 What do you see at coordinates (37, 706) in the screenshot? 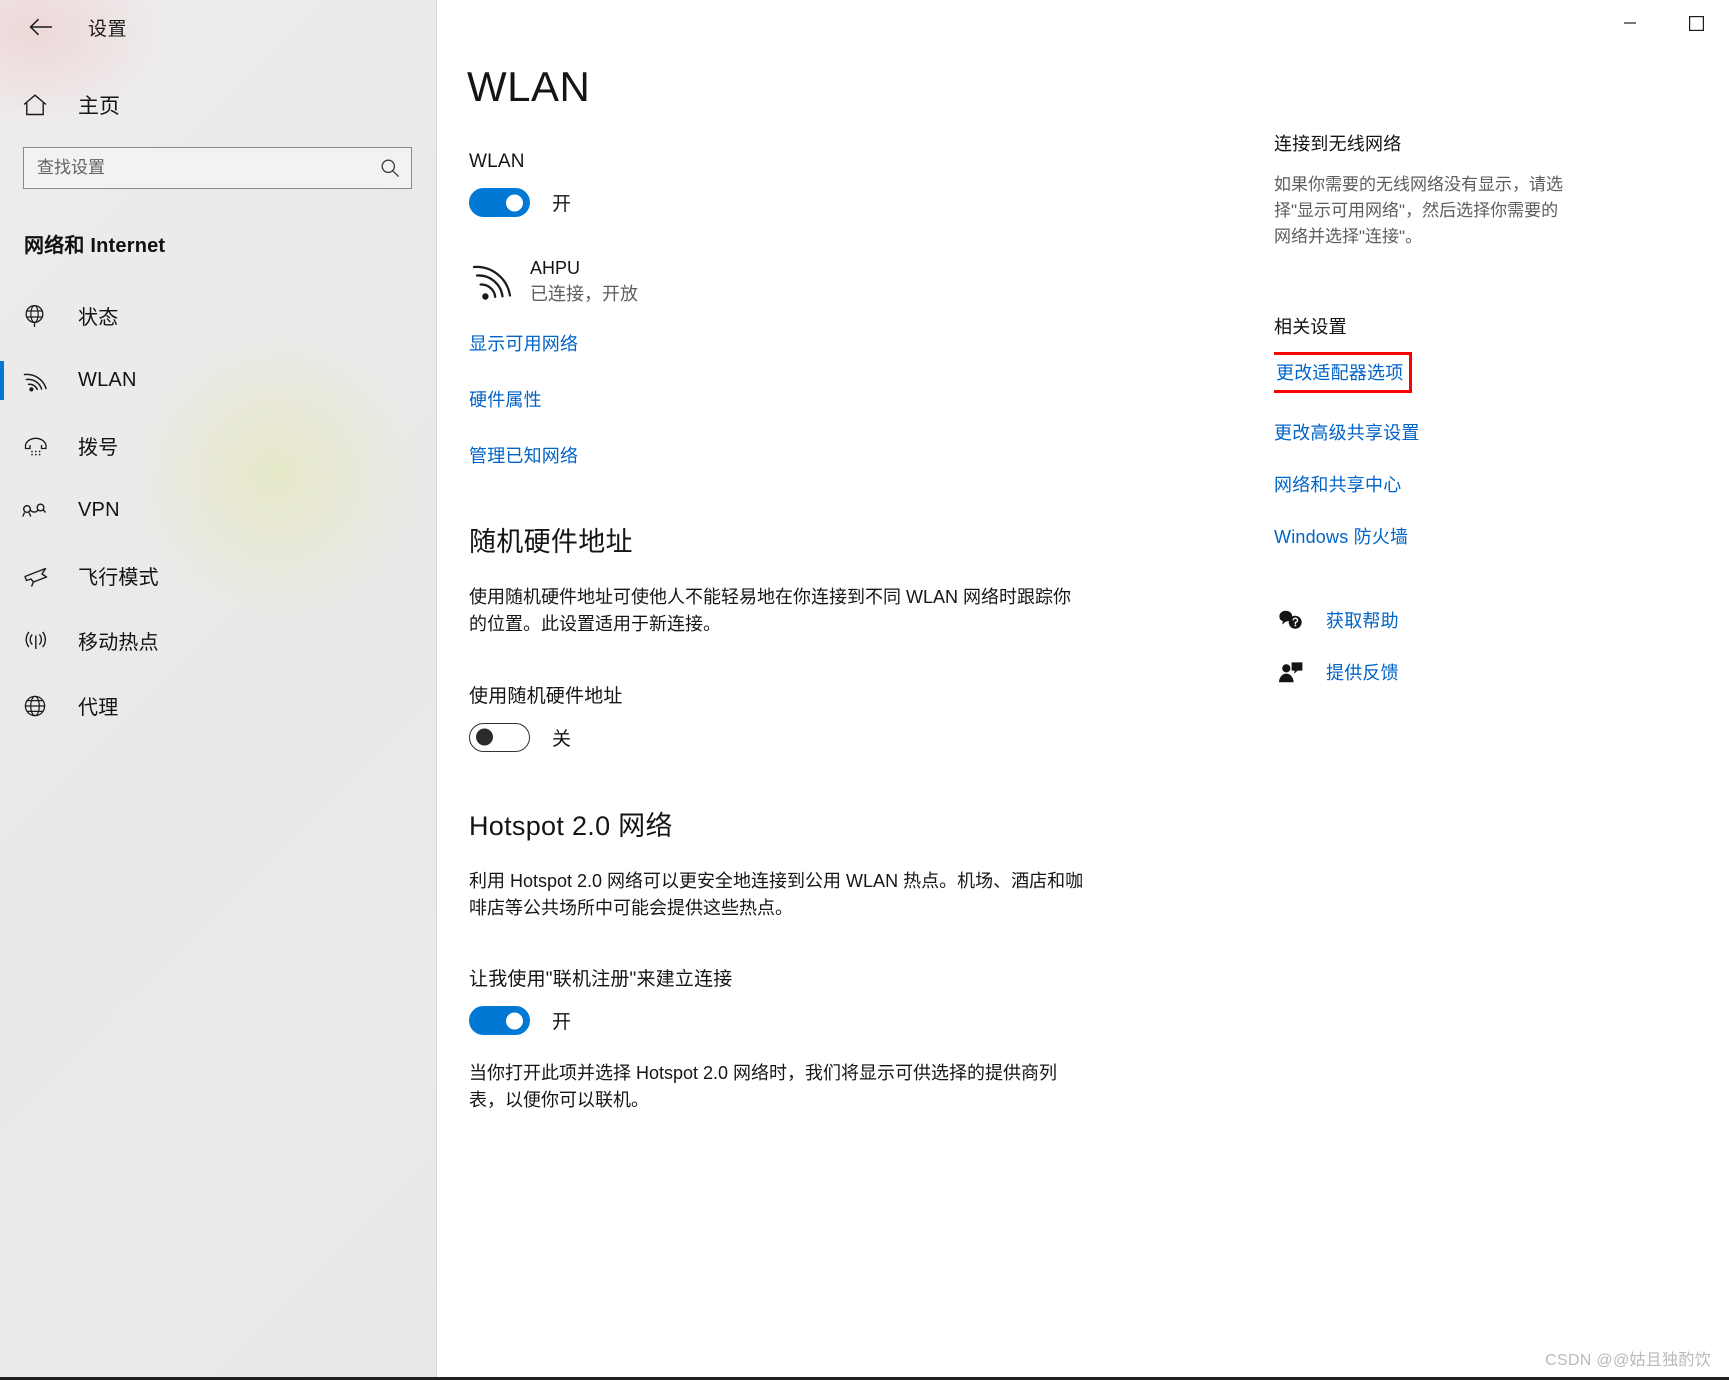
I see `proxy-globe-icon` at bounding box center [37, 706].